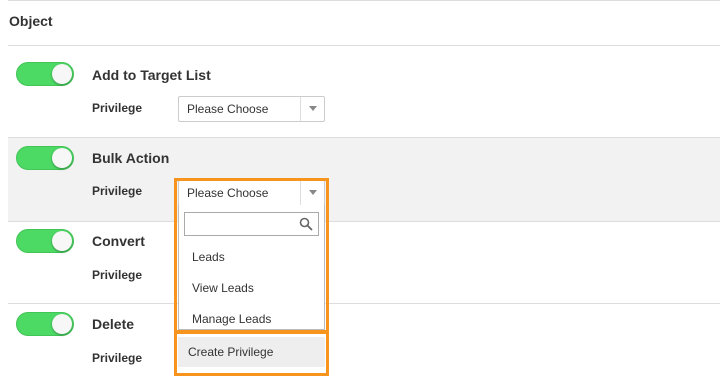 This screenshot has height=381, width=720. What do you see at coordinates (131, 158) in the screenshot?
I see `row-title: Bulk Action` at bounding box center [131, 158].